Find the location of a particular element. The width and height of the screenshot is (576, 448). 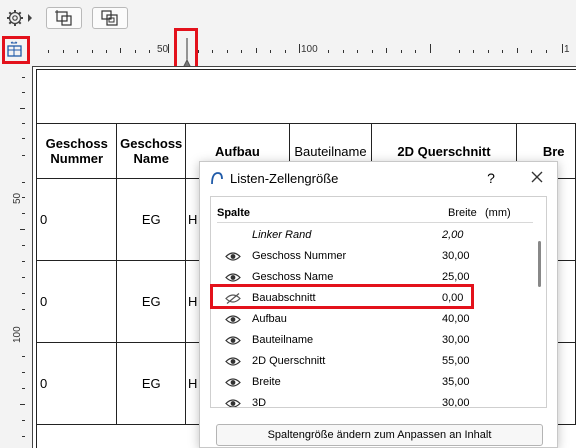

app-logo-icon is located at coordinates (217, 178).